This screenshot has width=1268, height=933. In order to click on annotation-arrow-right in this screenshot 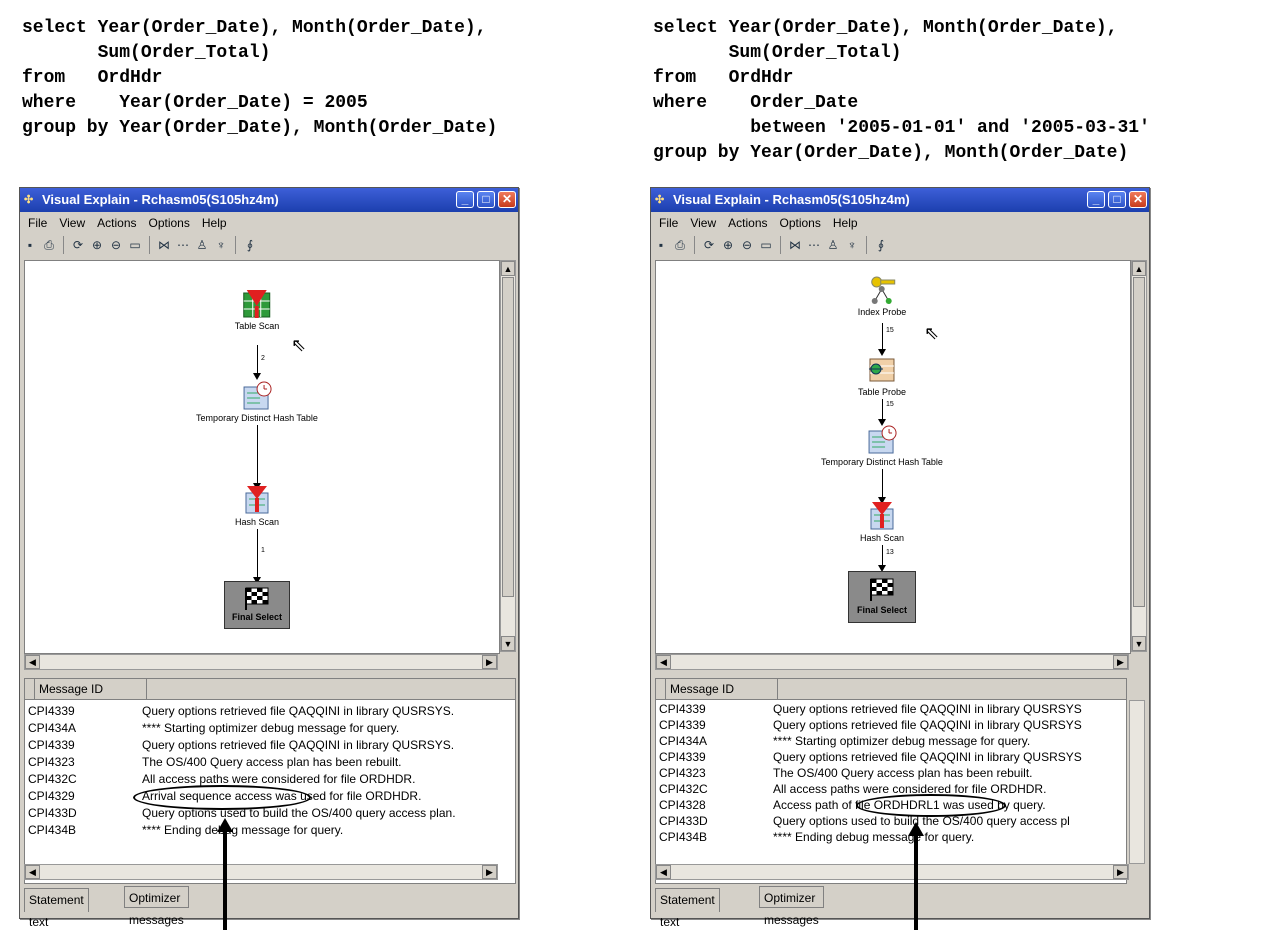, I will do `click(916, 876)`.